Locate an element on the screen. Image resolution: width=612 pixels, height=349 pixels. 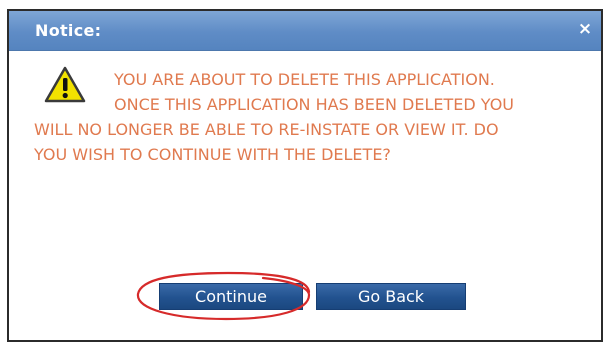
go-back-button: Go Back is located at coordinates (391, 296).